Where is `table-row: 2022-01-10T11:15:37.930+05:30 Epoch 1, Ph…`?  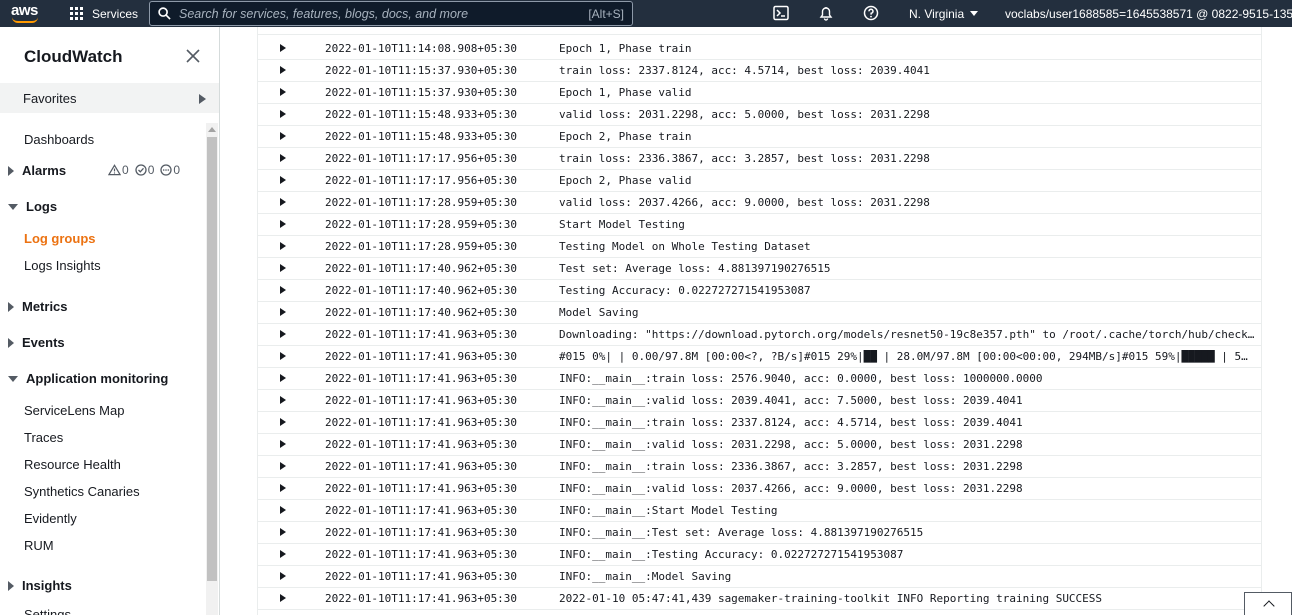 table-row: 2022-01-10T11:15:37.930+05:30 Epoch 1, Ph… is located at coordinates (759, 93).